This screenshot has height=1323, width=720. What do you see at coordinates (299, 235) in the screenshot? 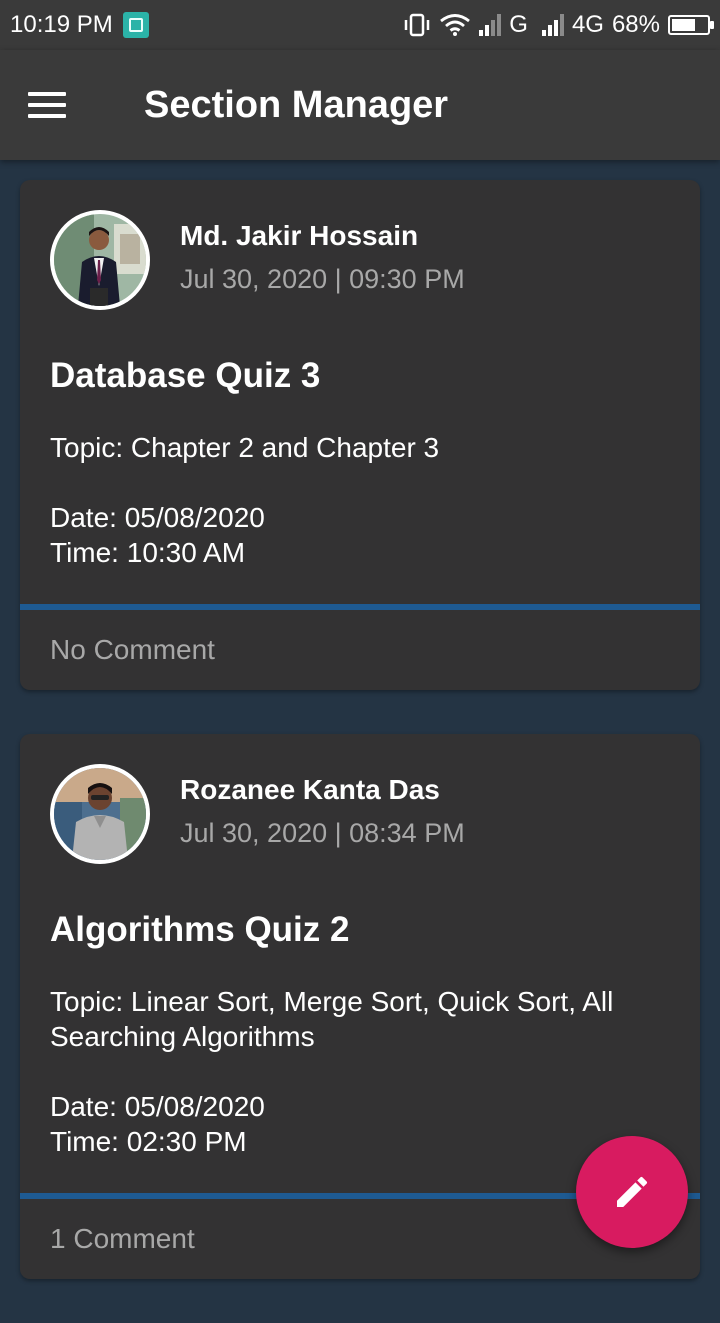
I see `author-name: Md. Jakir Hossain` at bounding box center [299, 235].